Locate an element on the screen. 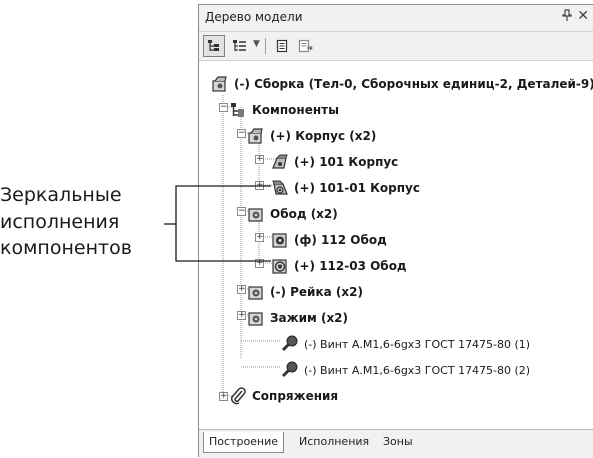 Image resolution: width=593 pixels, height=458 pixels. tab-zones: Зоны is located at coordinates (398, 441).